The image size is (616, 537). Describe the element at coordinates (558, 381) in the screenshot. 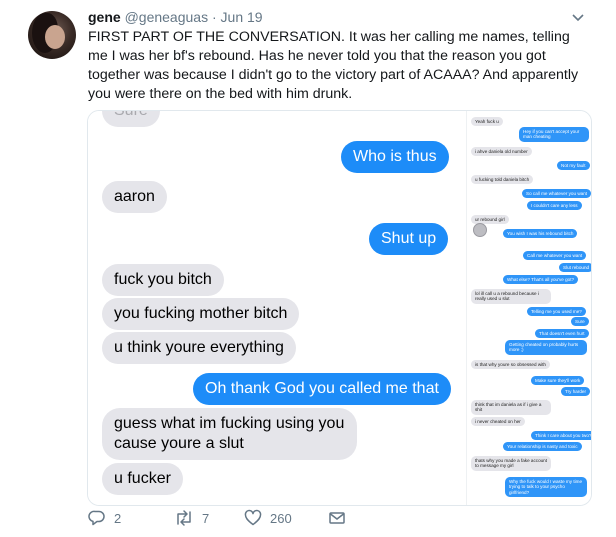

I see `mini-bubble: Make sure they'll work` at that location.